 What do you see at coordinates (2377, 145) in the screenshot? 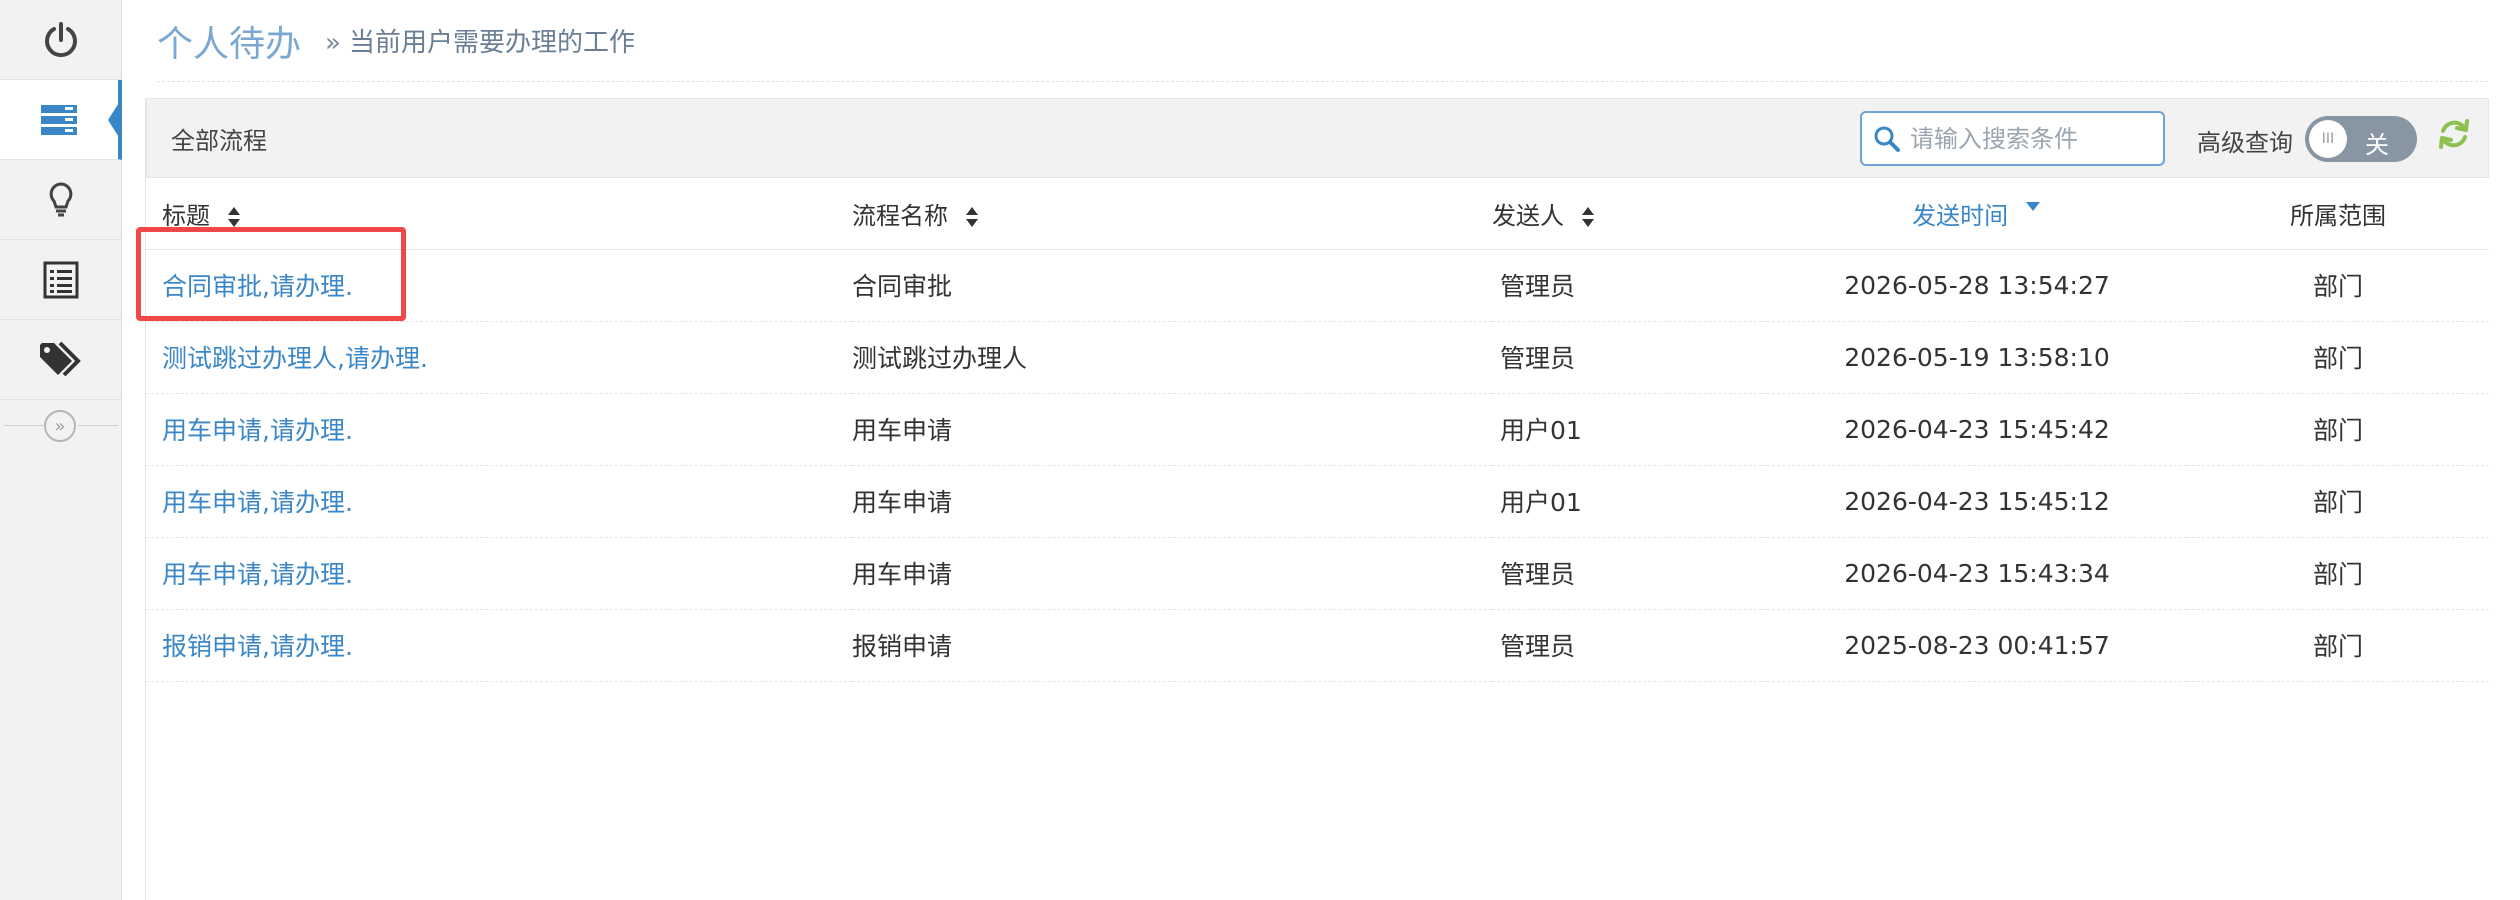
I see `toggle-state-label: 关` at bounding box center [2377, 145].